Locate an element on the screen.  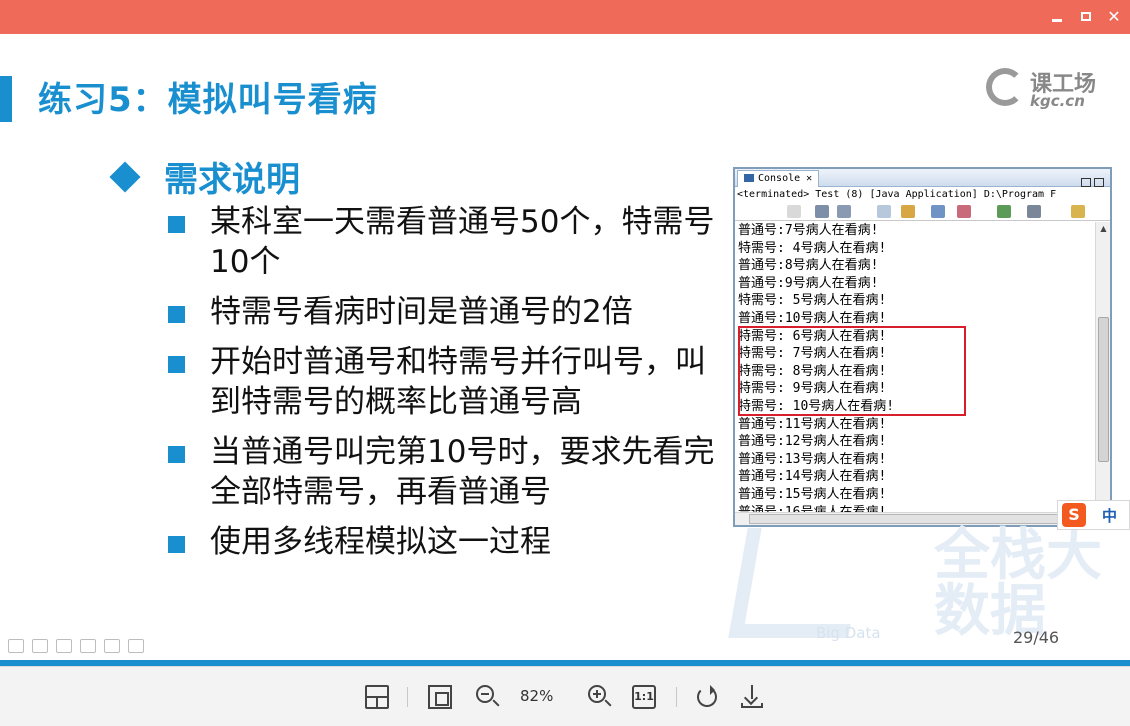
watermark-small-text: Big Data is located at coordinates (848, 633).